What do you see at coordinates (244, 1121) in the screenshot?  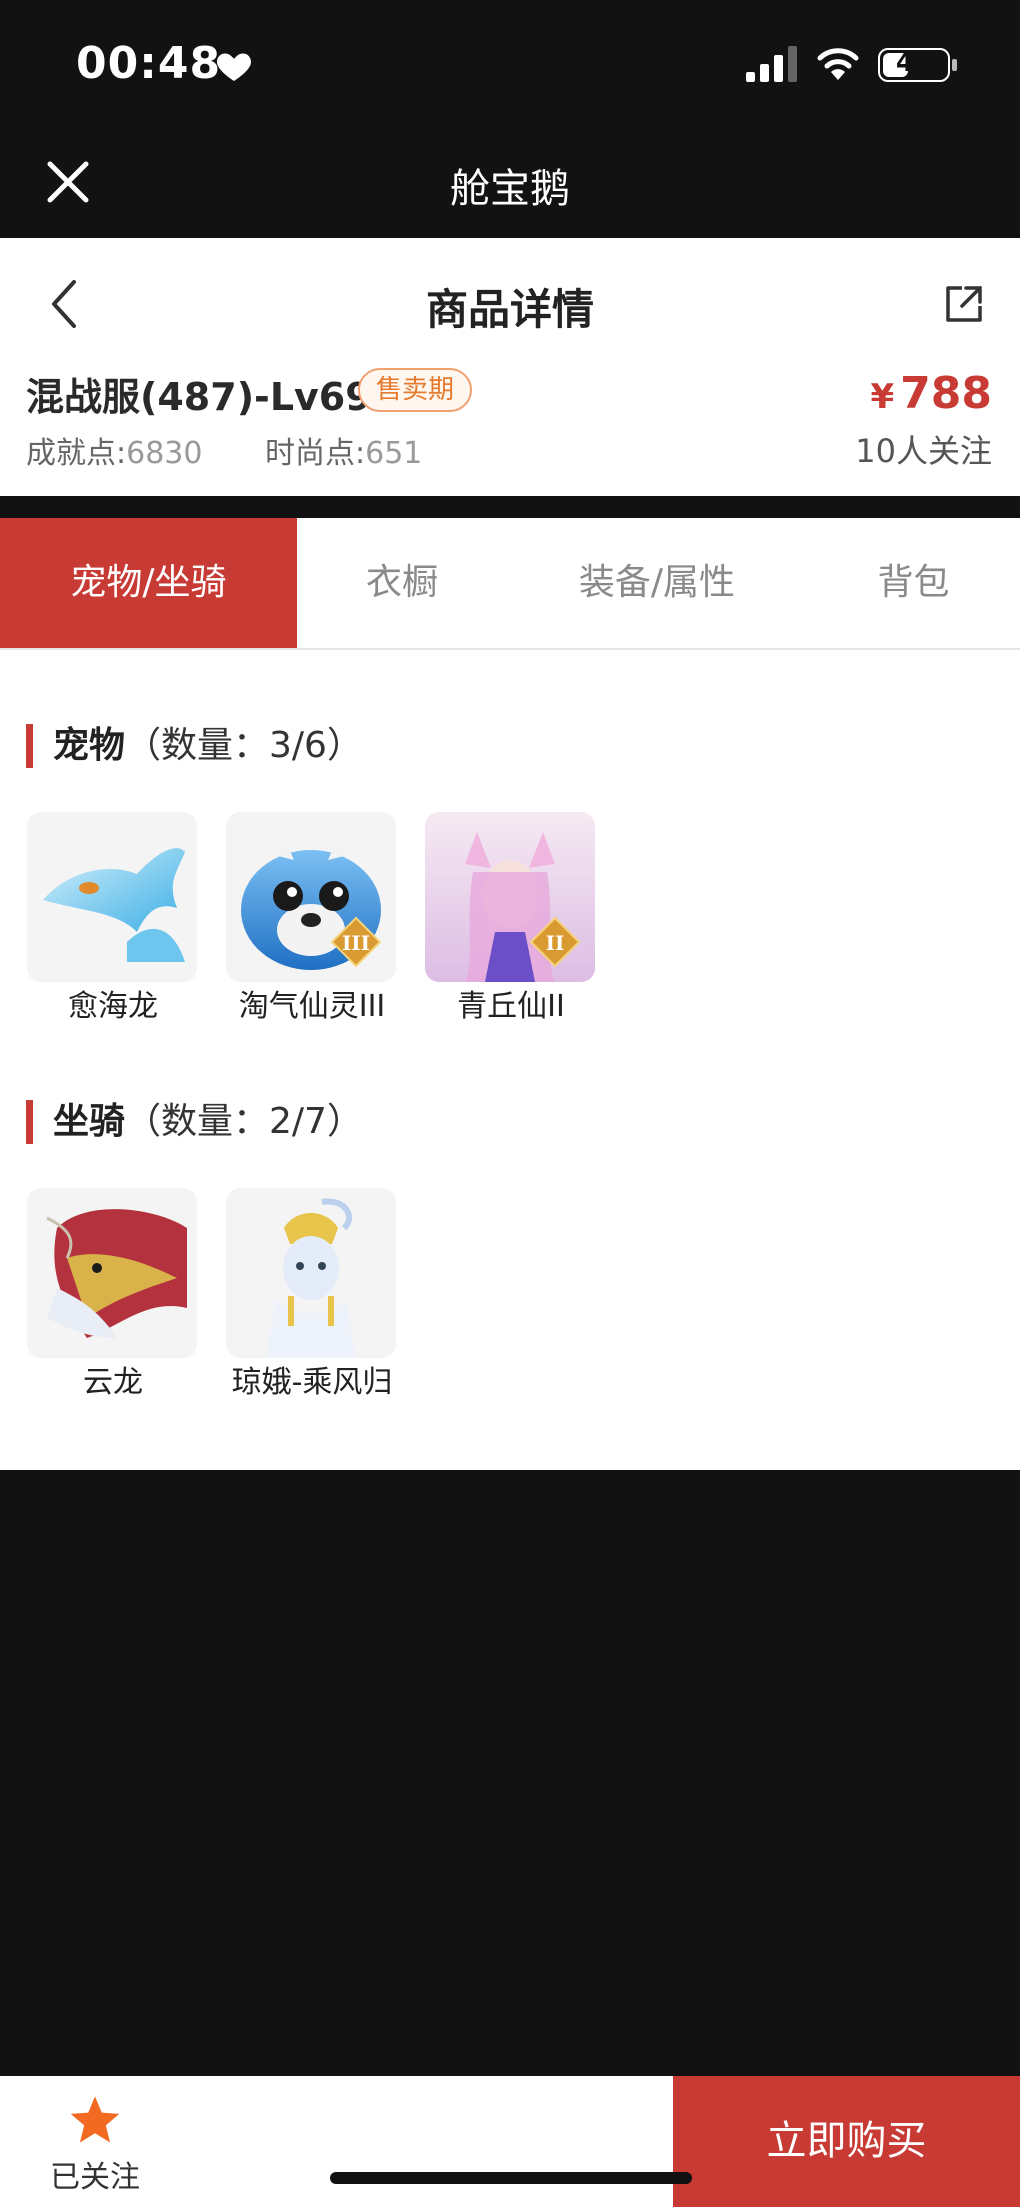 I see `mounts-count: （数量：2/7）` at bounding box center [244, 1121].